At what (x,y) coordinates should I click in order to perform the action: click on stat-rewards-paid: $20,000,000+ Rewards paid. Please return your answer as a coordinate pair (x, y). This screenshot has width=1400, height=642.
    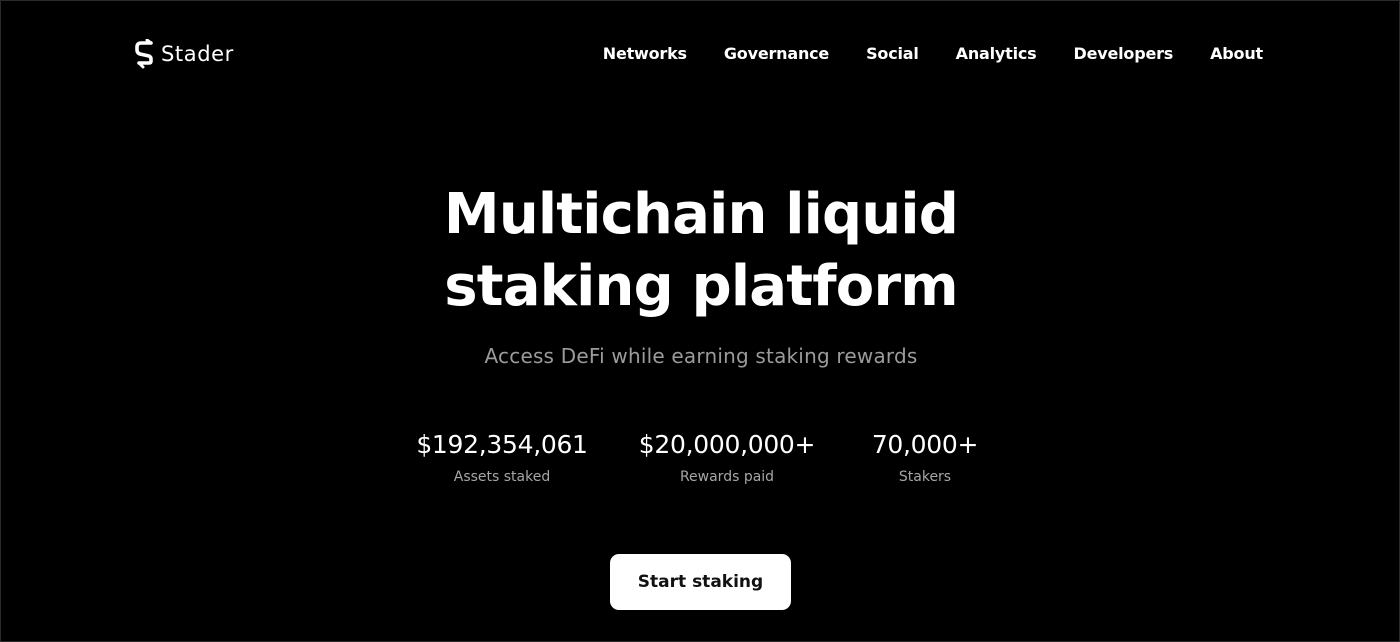
    Looking at the image, I should click on (727, 457).